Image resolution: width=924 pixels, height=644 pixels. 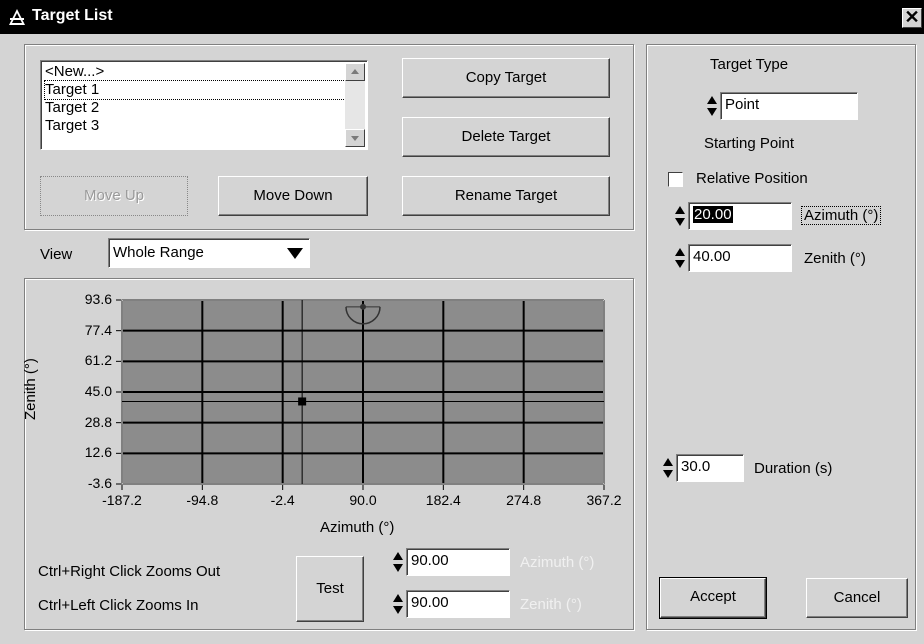 I want to click on list-item: <New...>, so click(x=74, y=72).